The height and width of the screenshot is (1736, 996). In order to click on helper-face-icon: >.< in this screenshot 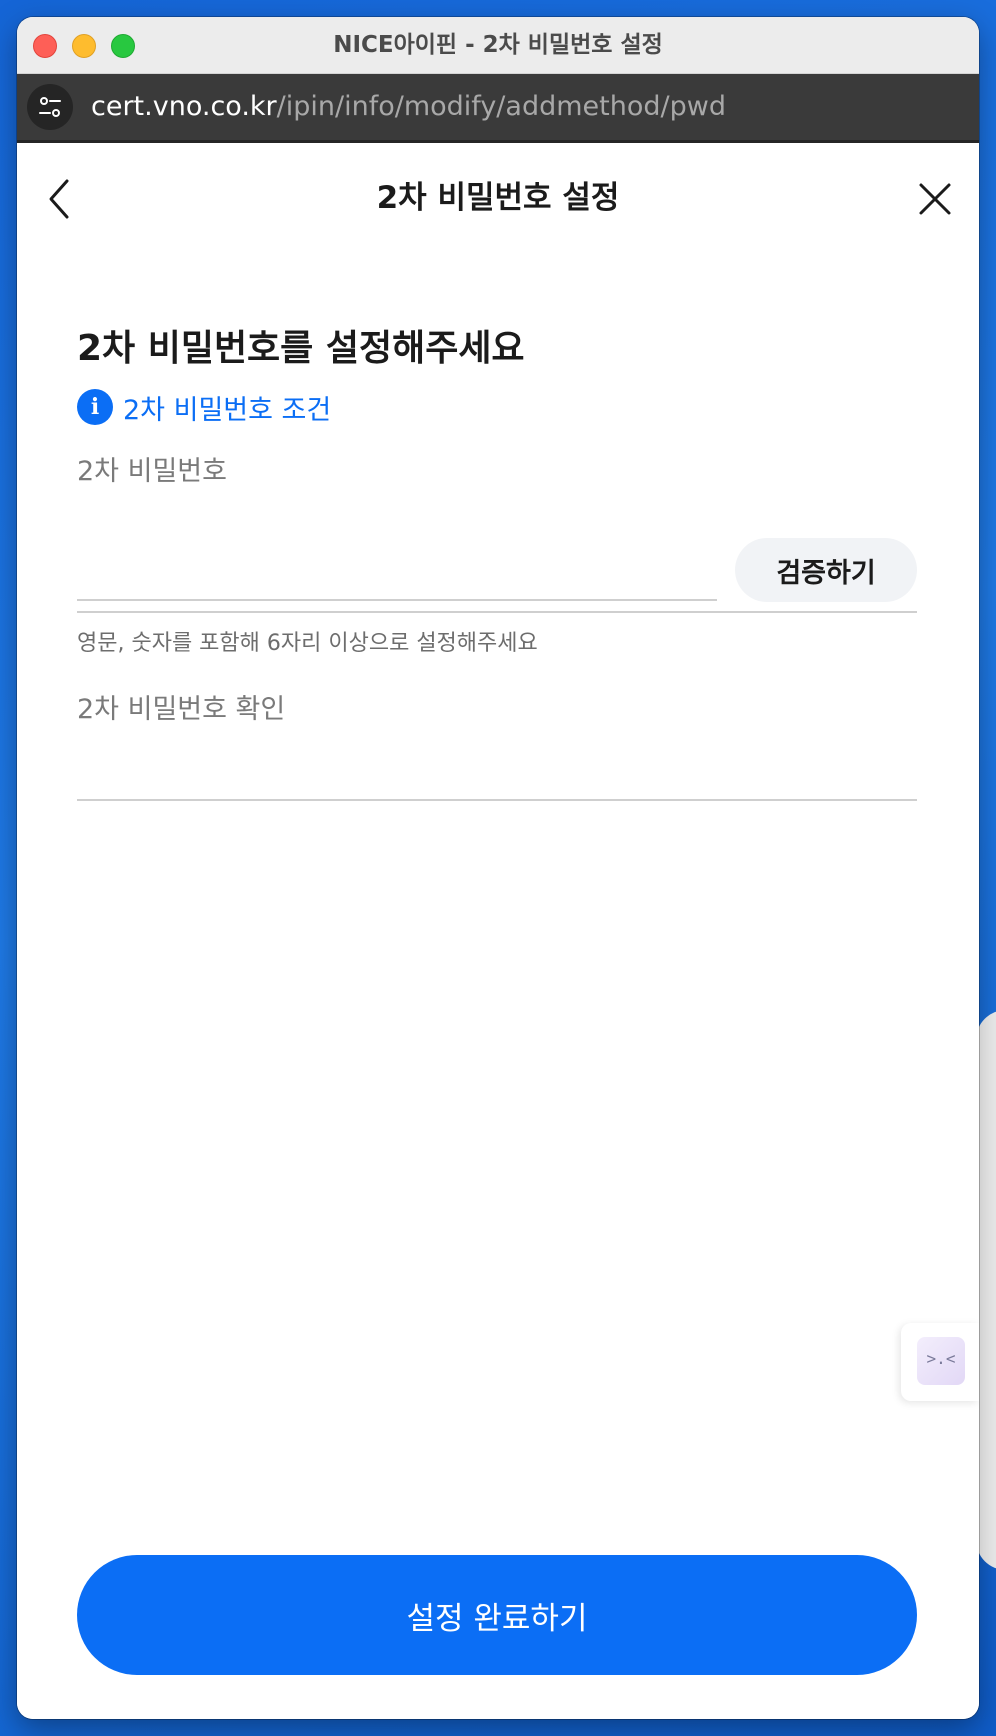, I will do `click(941, 1361)`.